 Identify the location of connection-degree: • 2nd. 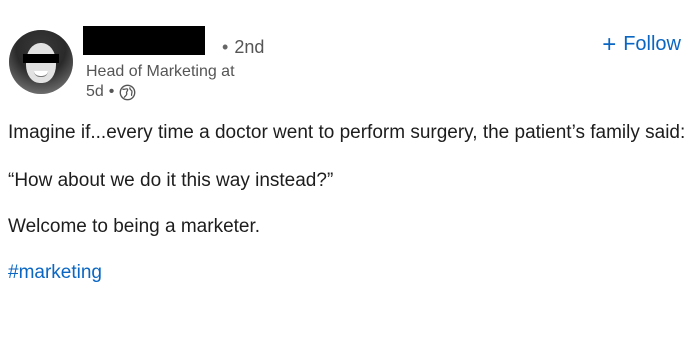
(243, 47).